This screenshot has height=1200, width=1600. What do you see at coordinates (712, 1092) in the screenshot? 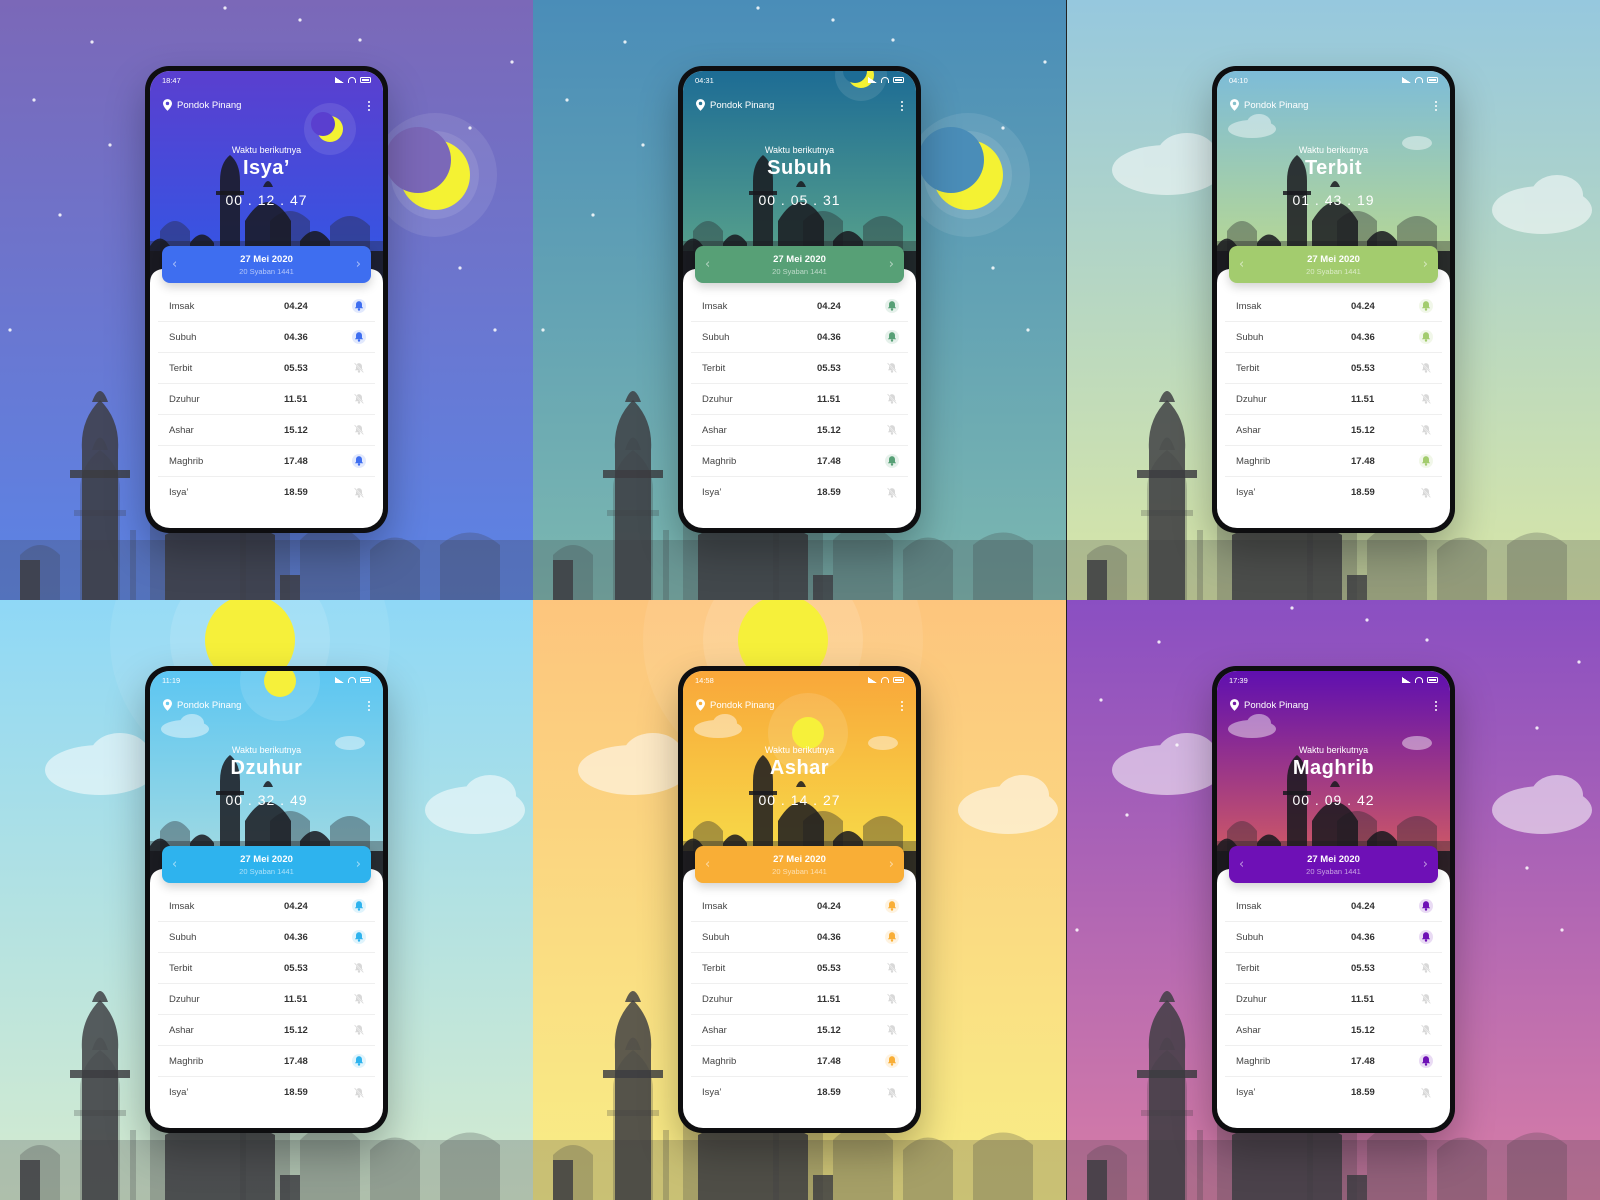
I see `prayer-name: Isya’` at bounding box center [712, 1092].